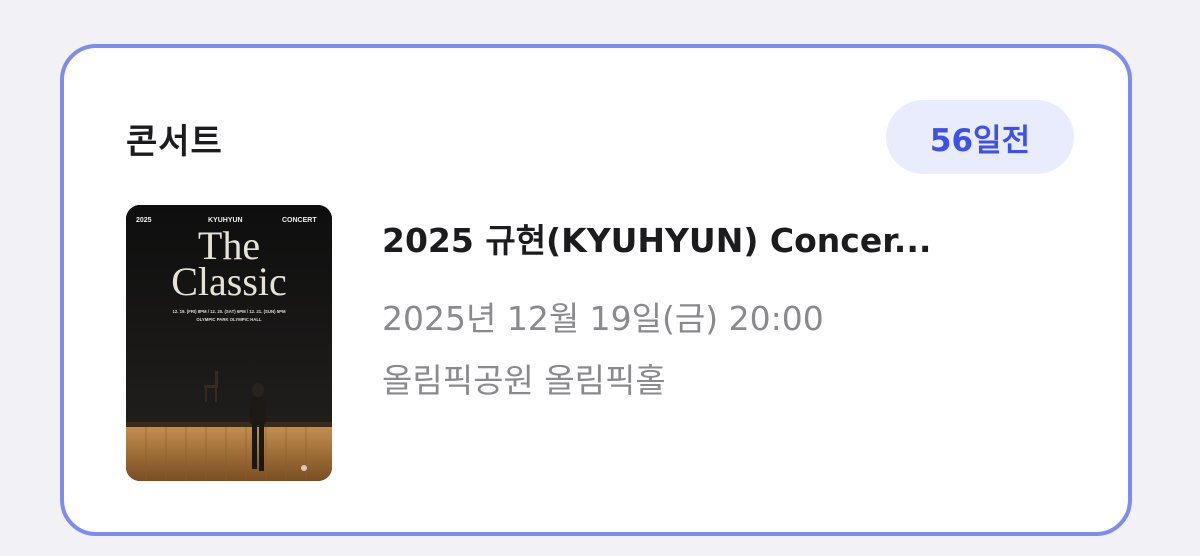 The width and height of the screenshot is (1200, 556). What do you see at coordinates (229, 281) in the screenshot?
I see `poster-title-line2: Classic` at bounding box center [229, 281].